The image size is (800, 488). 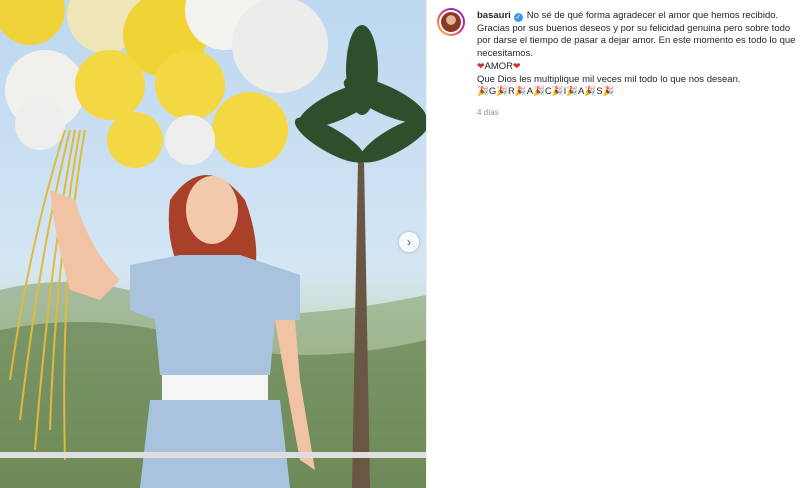 I want to click on post-timestamp: 4 días, so click(x=638, y=113).